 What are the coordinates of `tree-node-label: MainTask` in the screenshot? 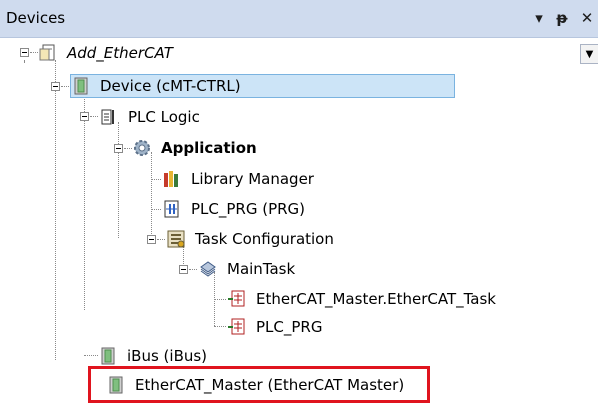 It's located at (261, 269).